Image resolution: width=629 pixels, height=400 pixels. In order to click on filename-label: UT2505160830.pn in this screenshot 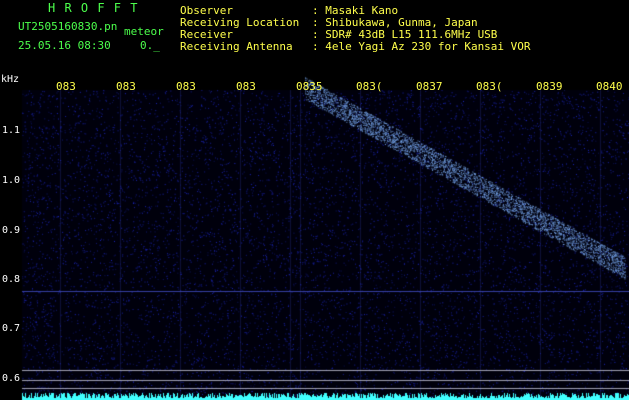, I will do `click(68, 26)`.